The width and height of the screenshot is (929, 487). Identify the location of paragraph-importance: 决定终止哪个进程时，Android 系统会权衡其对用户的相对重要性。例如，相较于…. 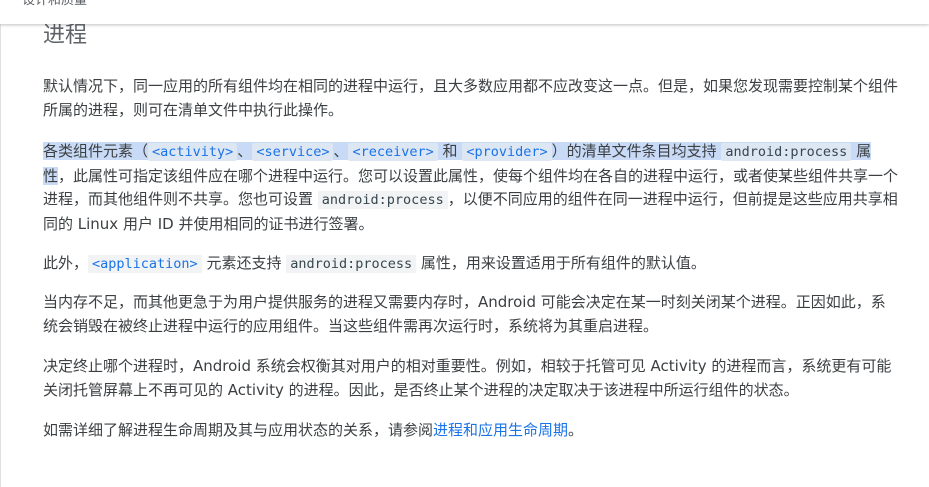
(467, 378).